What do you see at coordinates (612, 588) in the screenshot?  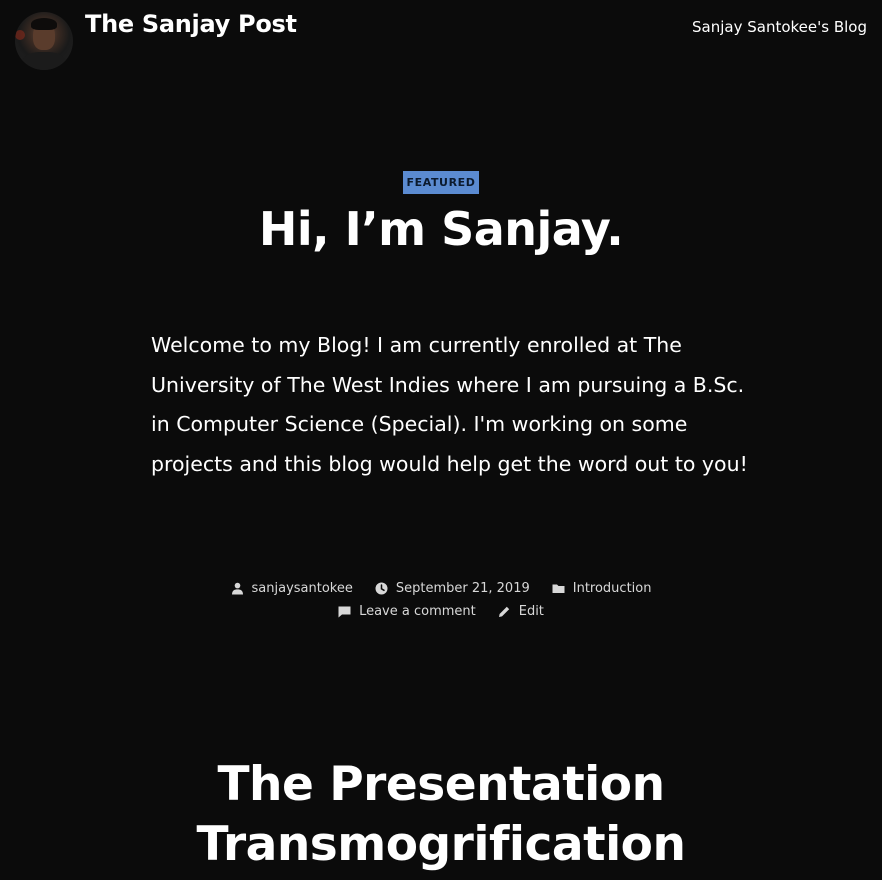 I see `category-link: Introduction` at bounding box center [612, 588].